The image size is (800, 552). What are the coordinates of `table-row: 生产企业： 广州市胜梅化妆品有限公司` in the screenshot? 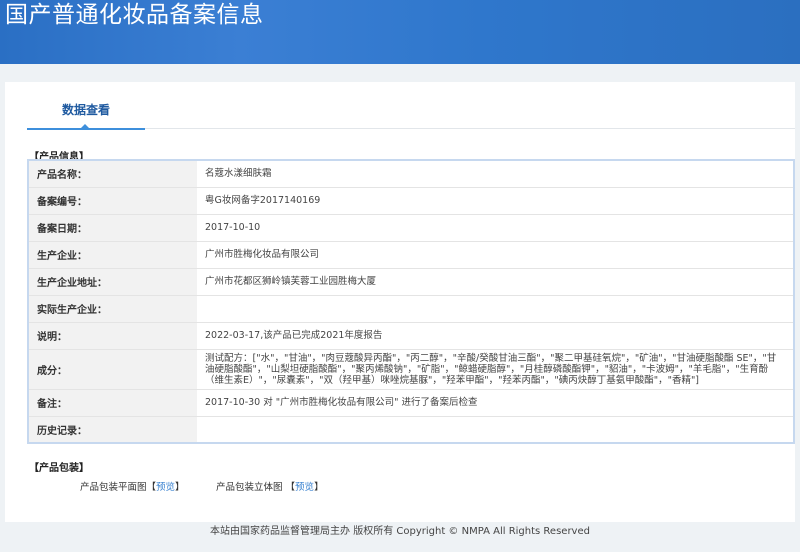 It's located at (411, 255).